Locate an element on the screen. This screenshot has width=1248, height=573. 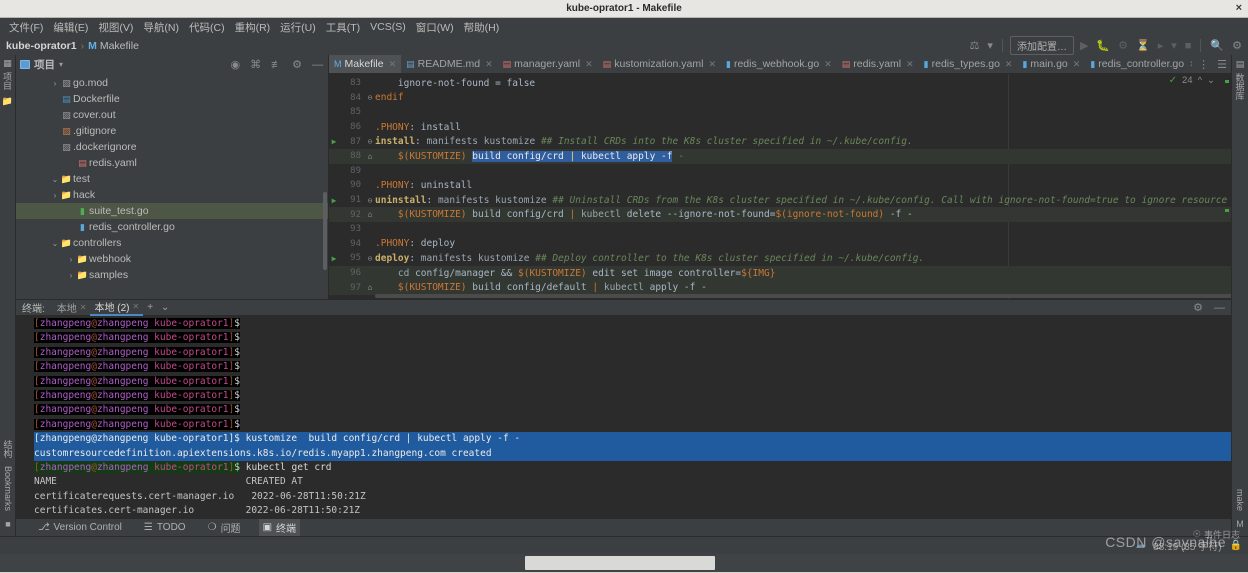
inspection-widget: ✓ 24 ^ ⌄ is located at coordinates (1192, 80).